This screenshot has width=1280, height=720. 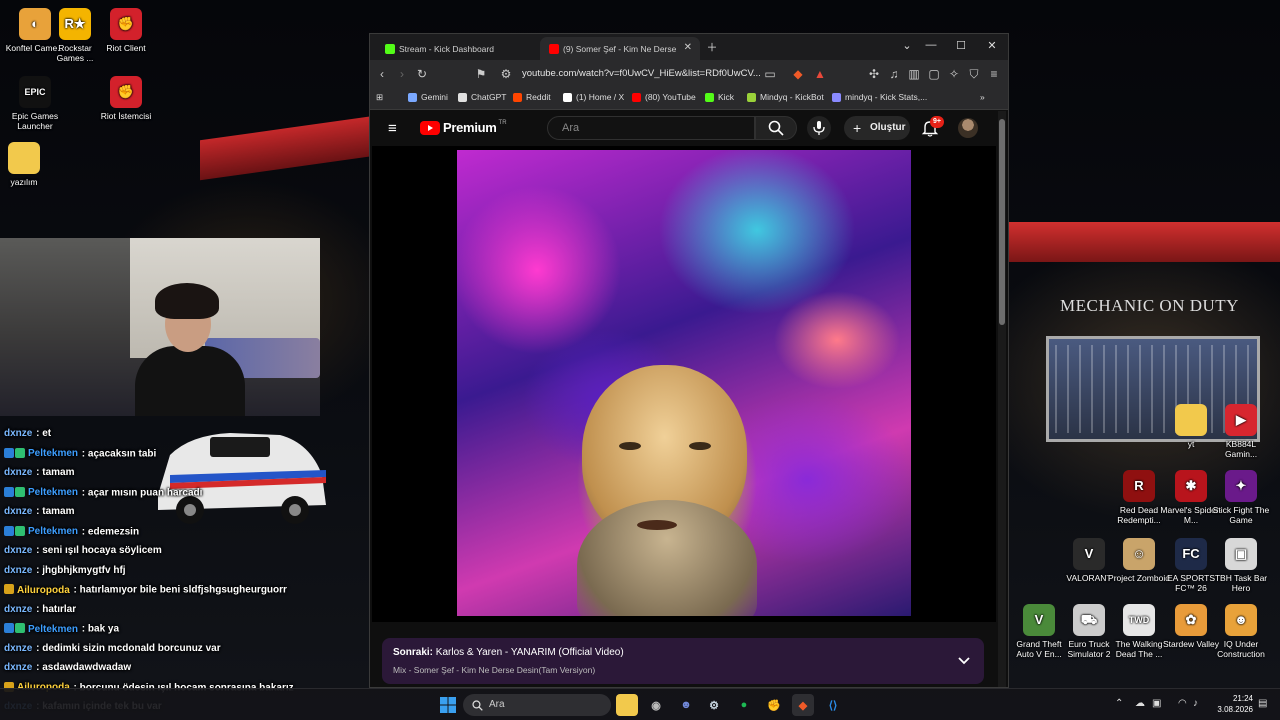 I want to click on tab-list-icon: ⌄, so click(x=907, y=45).